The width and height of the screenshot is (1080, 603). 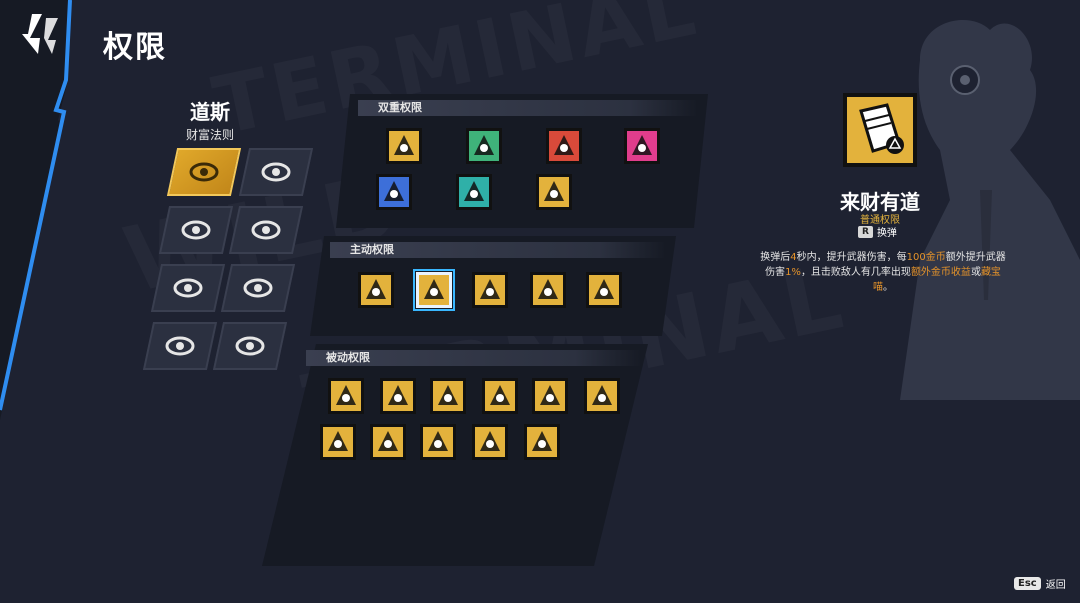 I want to click on eye-icon, so click(x=204, y=172).